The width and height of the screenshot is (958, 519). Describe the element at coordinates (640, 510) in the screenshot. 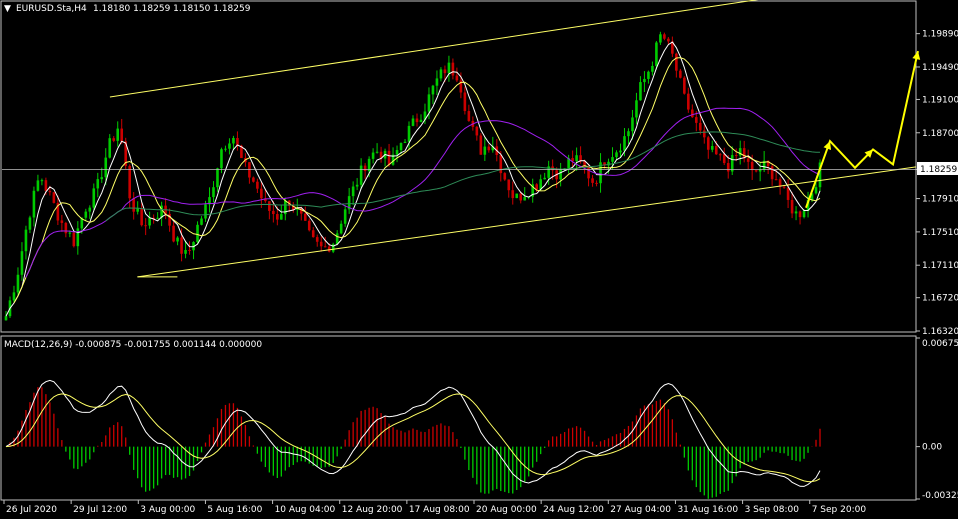

I see `time-tick-label: 27 Aug 04:00` at that location.